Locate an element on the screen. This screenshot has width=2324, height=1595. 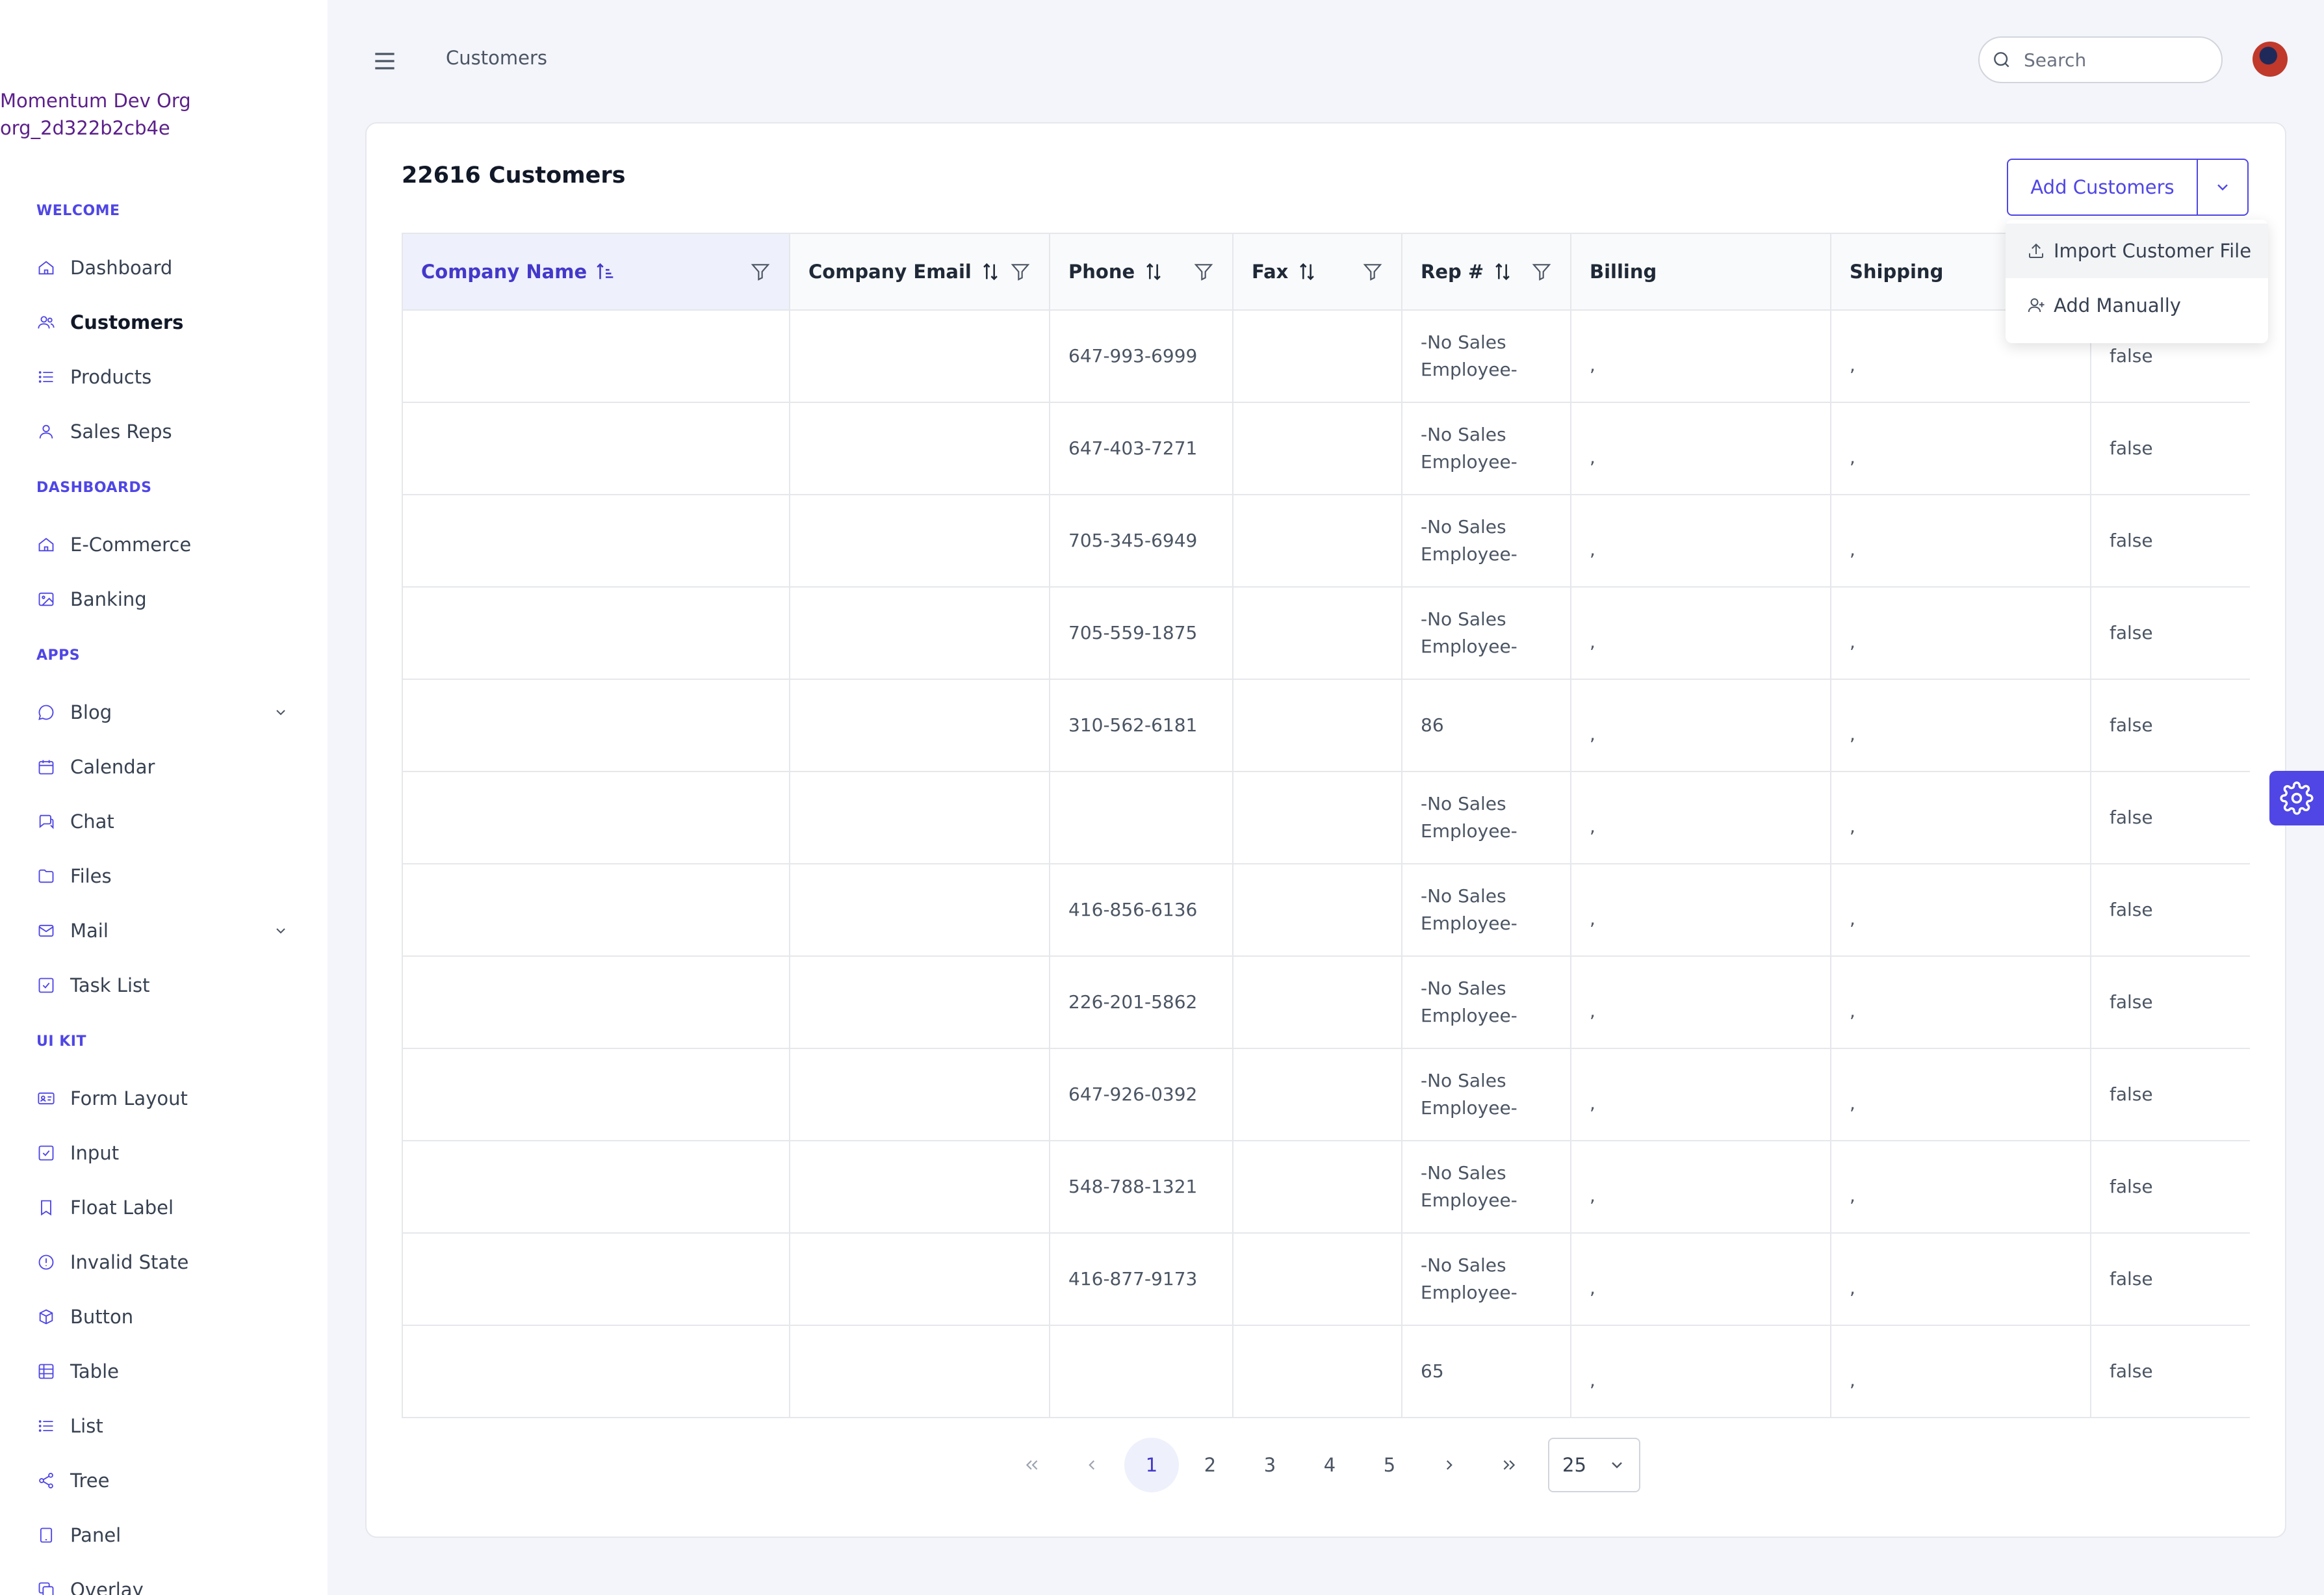
sidebar-item-form-layout: Form Layout is located at coordinates (166, 1098).